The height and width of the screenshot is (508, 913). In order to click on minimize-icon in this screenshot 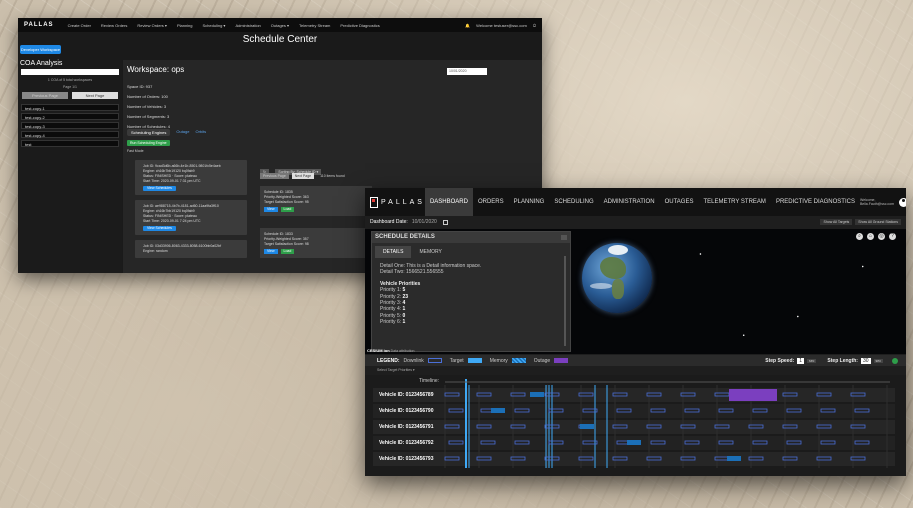, I will do `click(564, 237)`.